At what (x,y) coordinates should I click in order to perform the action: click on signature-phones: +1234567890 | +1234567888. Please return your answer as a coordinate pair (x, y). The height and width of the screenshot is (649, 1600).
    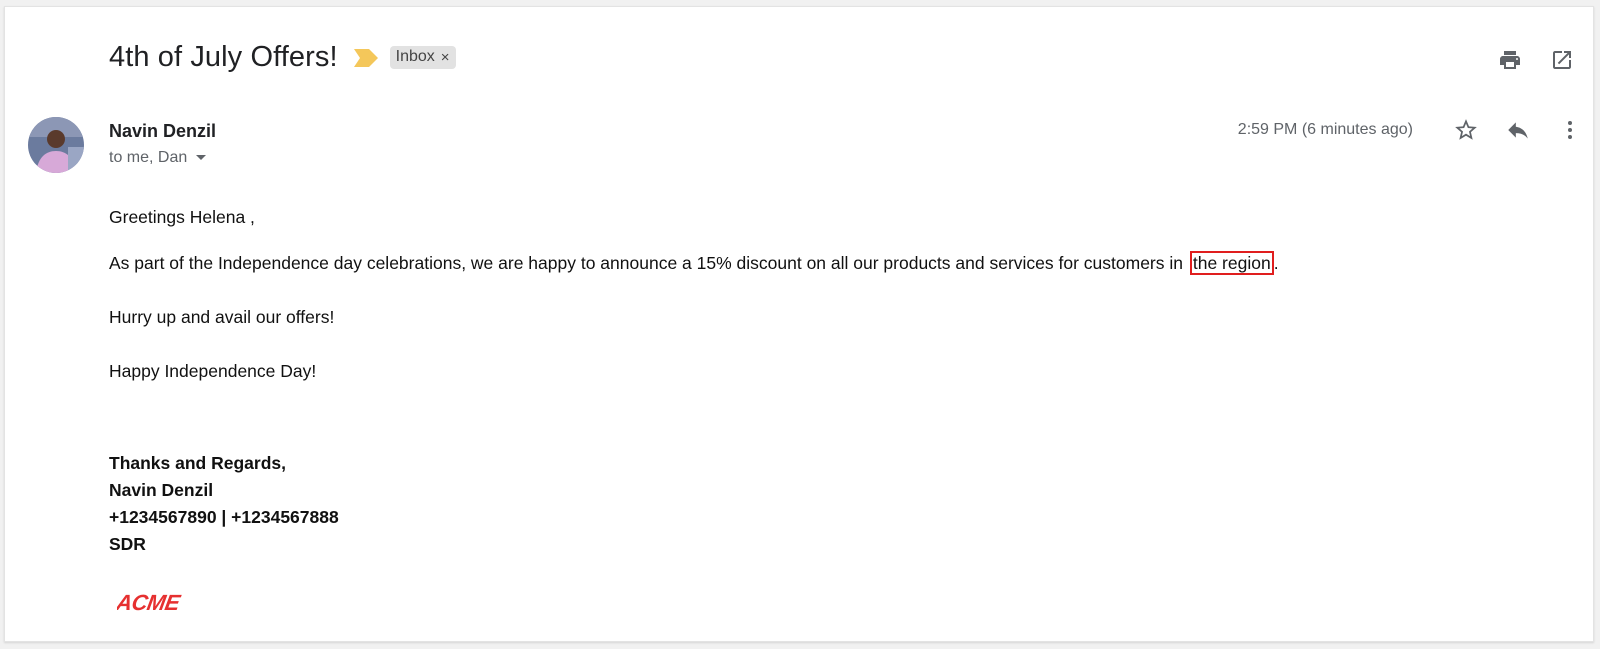
    Looking at the image, I should click on (224, 517).